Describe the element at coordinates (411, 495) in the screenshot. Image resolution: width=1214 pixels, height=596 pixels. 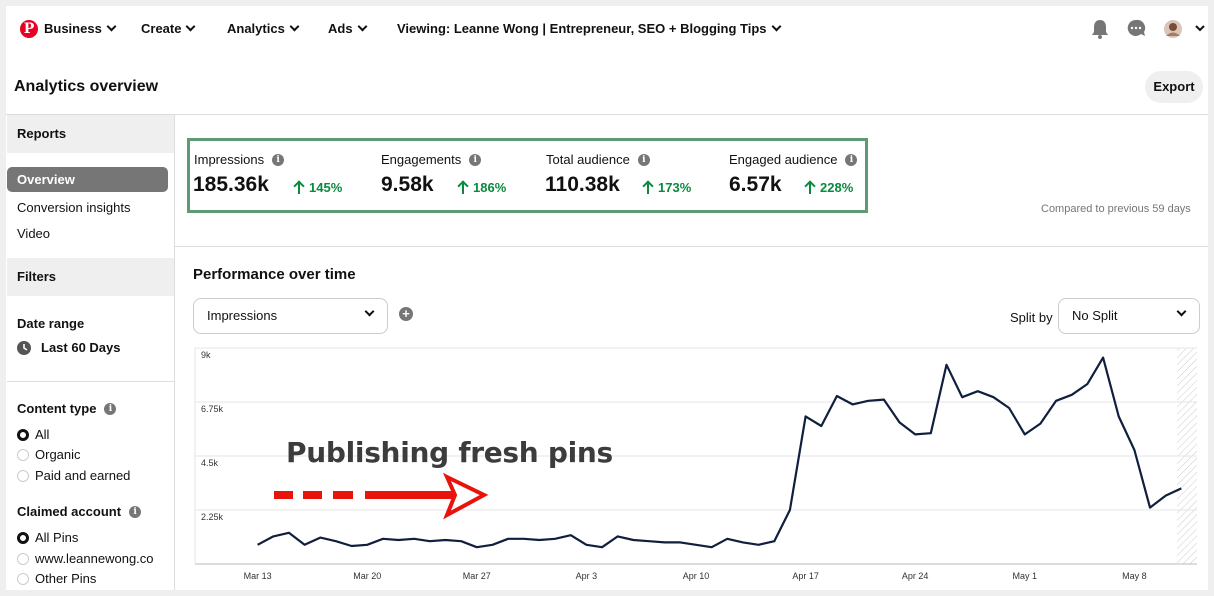
I see `arrow-shaft` at that location.